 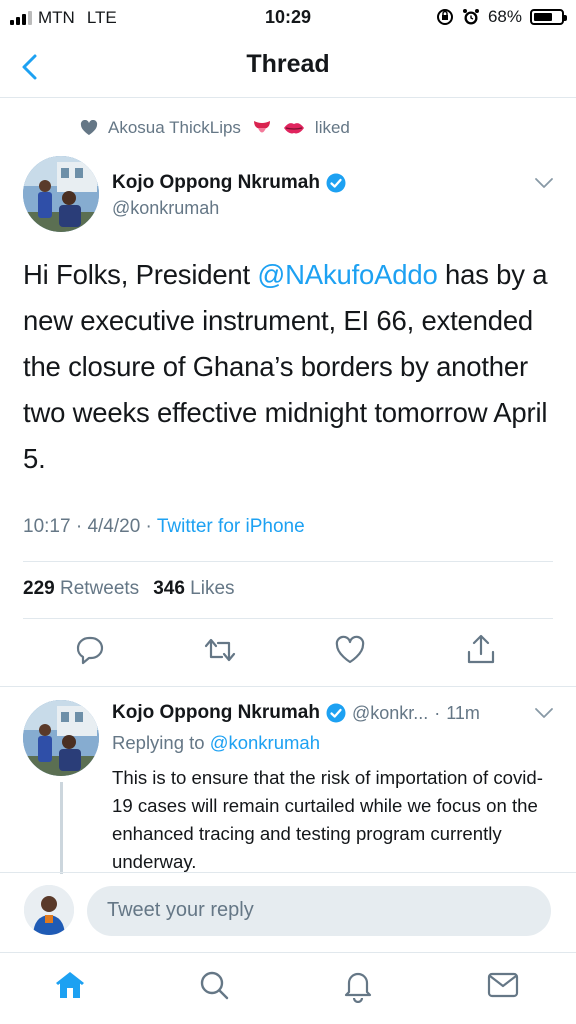 I want to click on social-context-user: Akosua ThickLips, so click(x=174, y=128).